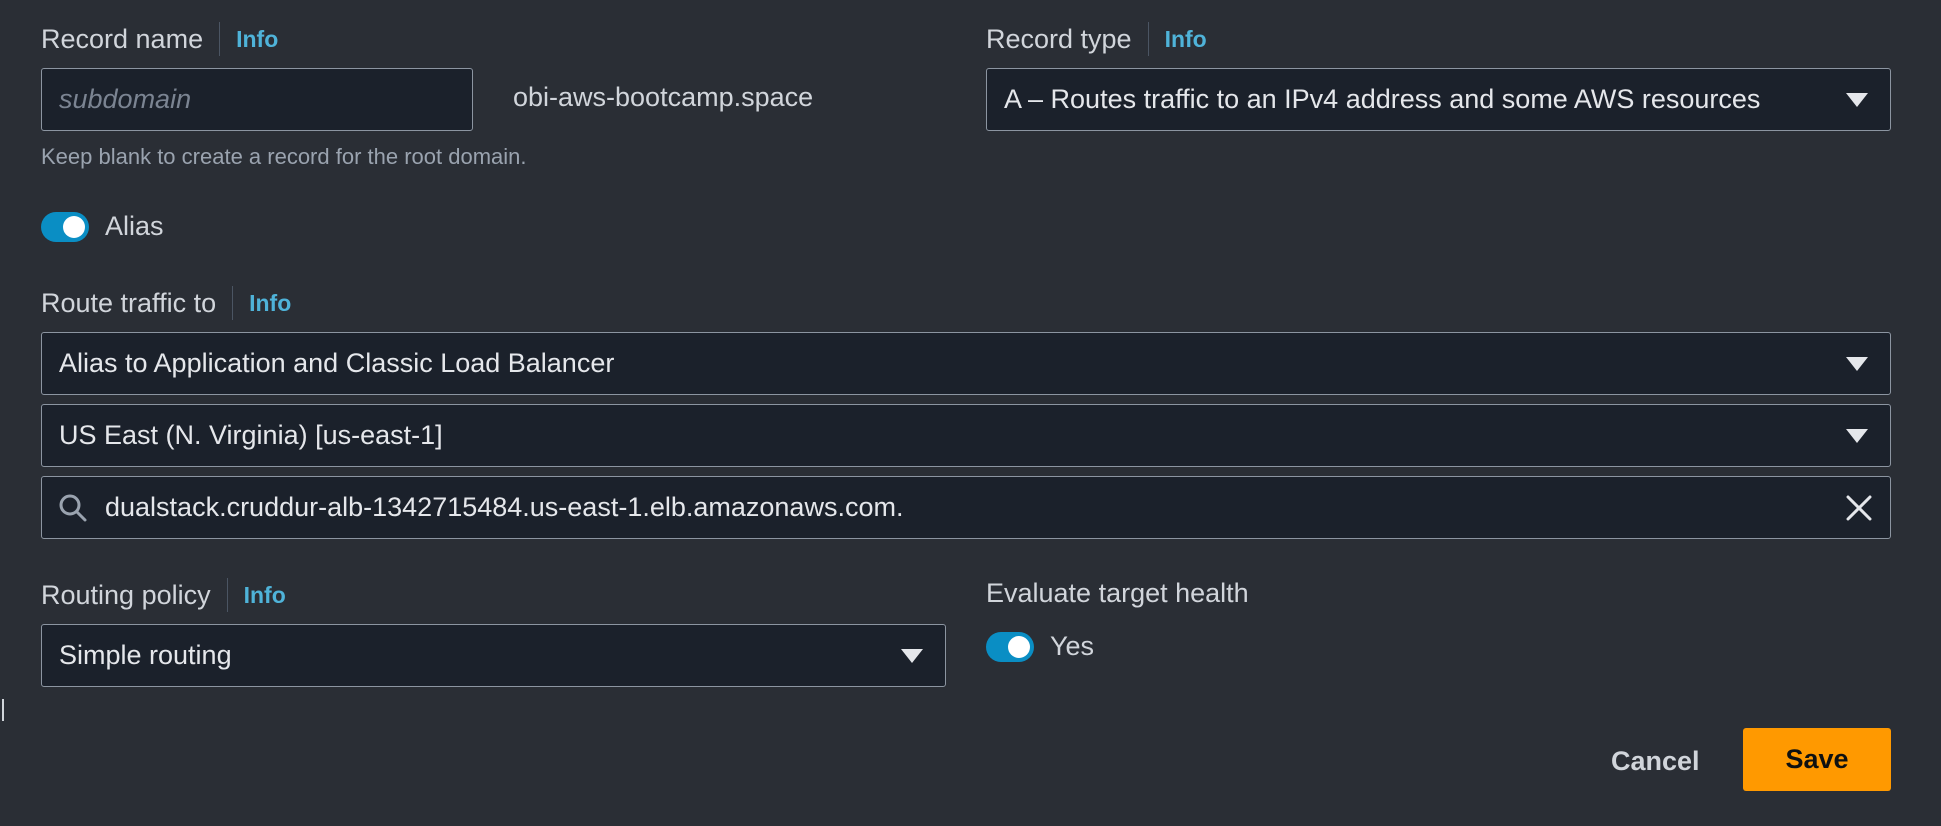  I want to click on record-type-label-row: Record type Info, so click(1096, 39).